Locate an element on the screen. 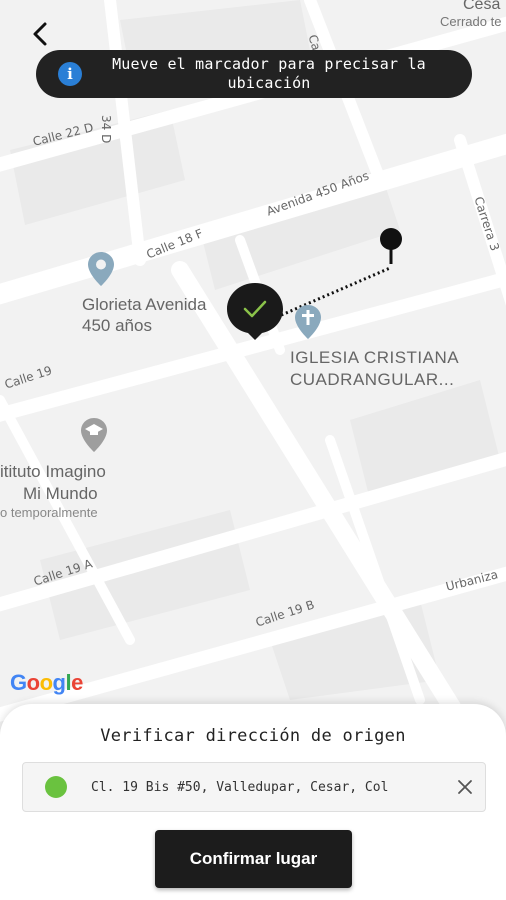 Image resolution: width=506 pixels, height=900 pixels. poi-glorieta-line2: 450 años is located at coordinates (117, 326).